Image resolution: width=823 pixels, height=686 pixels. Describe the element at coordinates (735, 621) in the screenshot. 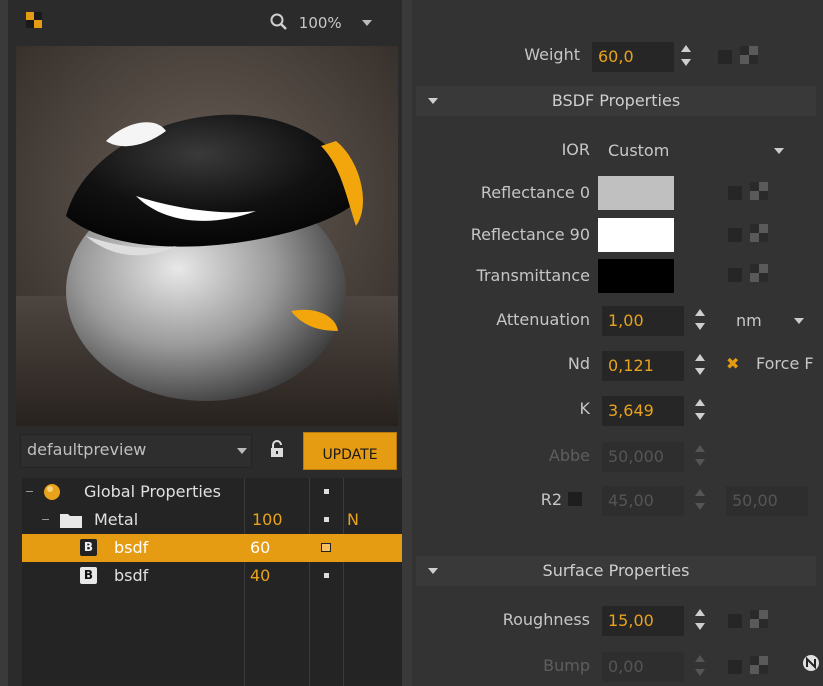

I see `roughness-link-toggle` at that location.